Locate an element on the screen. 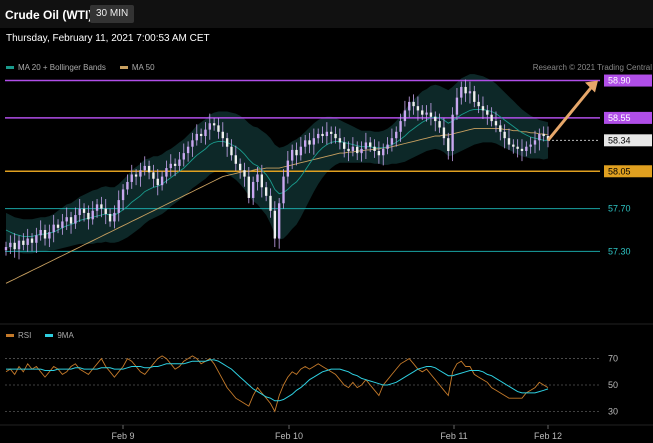  rsi-line is located at coordinates (277, 384).